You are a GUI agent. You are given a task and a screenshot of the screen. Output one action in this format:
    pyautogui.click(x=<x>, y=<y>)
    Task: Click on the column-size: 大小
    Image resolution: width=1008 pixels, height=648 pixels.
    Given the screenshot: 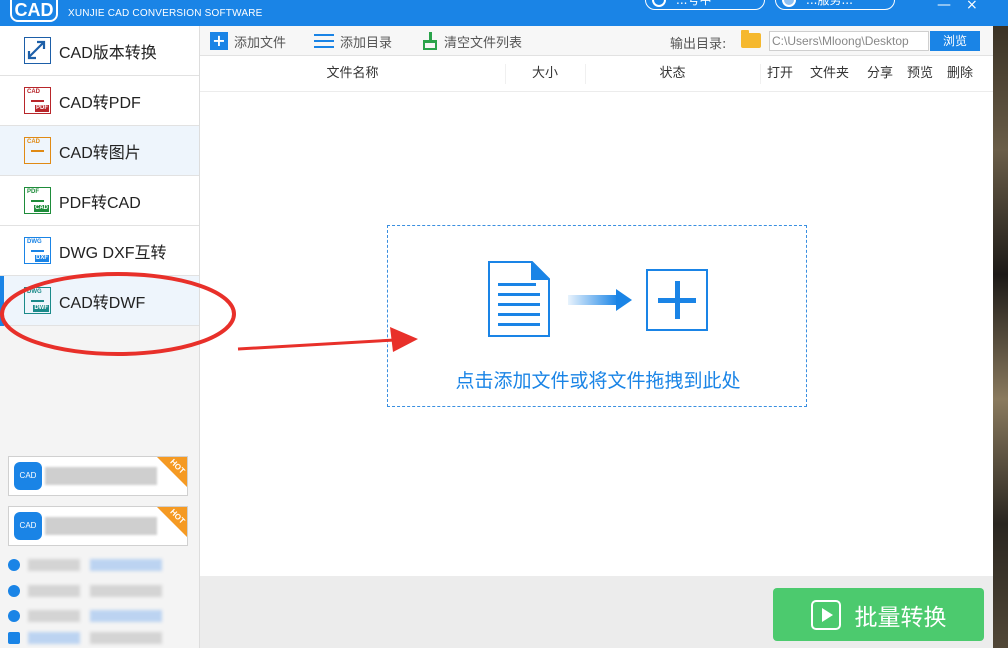 What is the action you would take?
    pyautogui.click(x=545, y=74)
    